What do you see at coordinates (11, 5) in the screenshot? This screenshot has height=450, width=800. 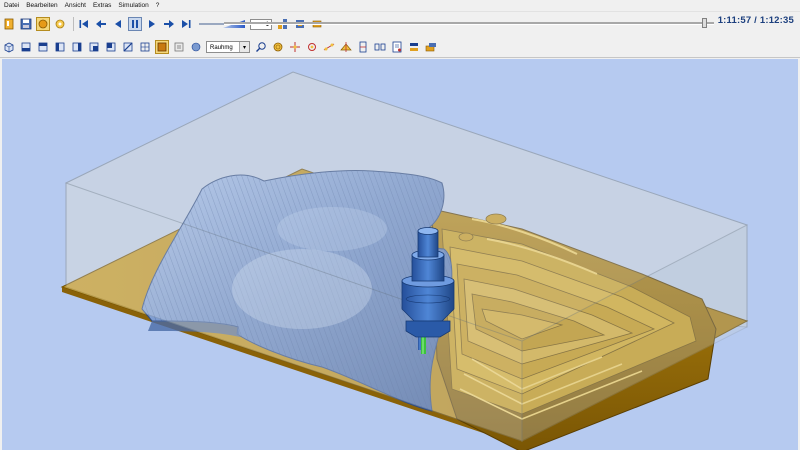 I see `menu-datei: Datei` at bounding box center [11, 5].